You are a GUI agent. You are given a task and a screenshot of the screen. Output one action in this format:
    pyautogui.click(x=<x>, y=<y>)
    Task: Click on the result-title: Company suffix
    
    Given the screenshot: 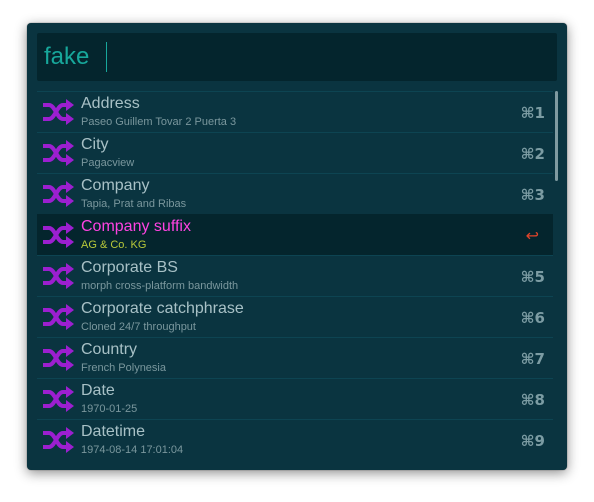 What is the action you would take?
    pyautogui.click(x=136, y=226)
    